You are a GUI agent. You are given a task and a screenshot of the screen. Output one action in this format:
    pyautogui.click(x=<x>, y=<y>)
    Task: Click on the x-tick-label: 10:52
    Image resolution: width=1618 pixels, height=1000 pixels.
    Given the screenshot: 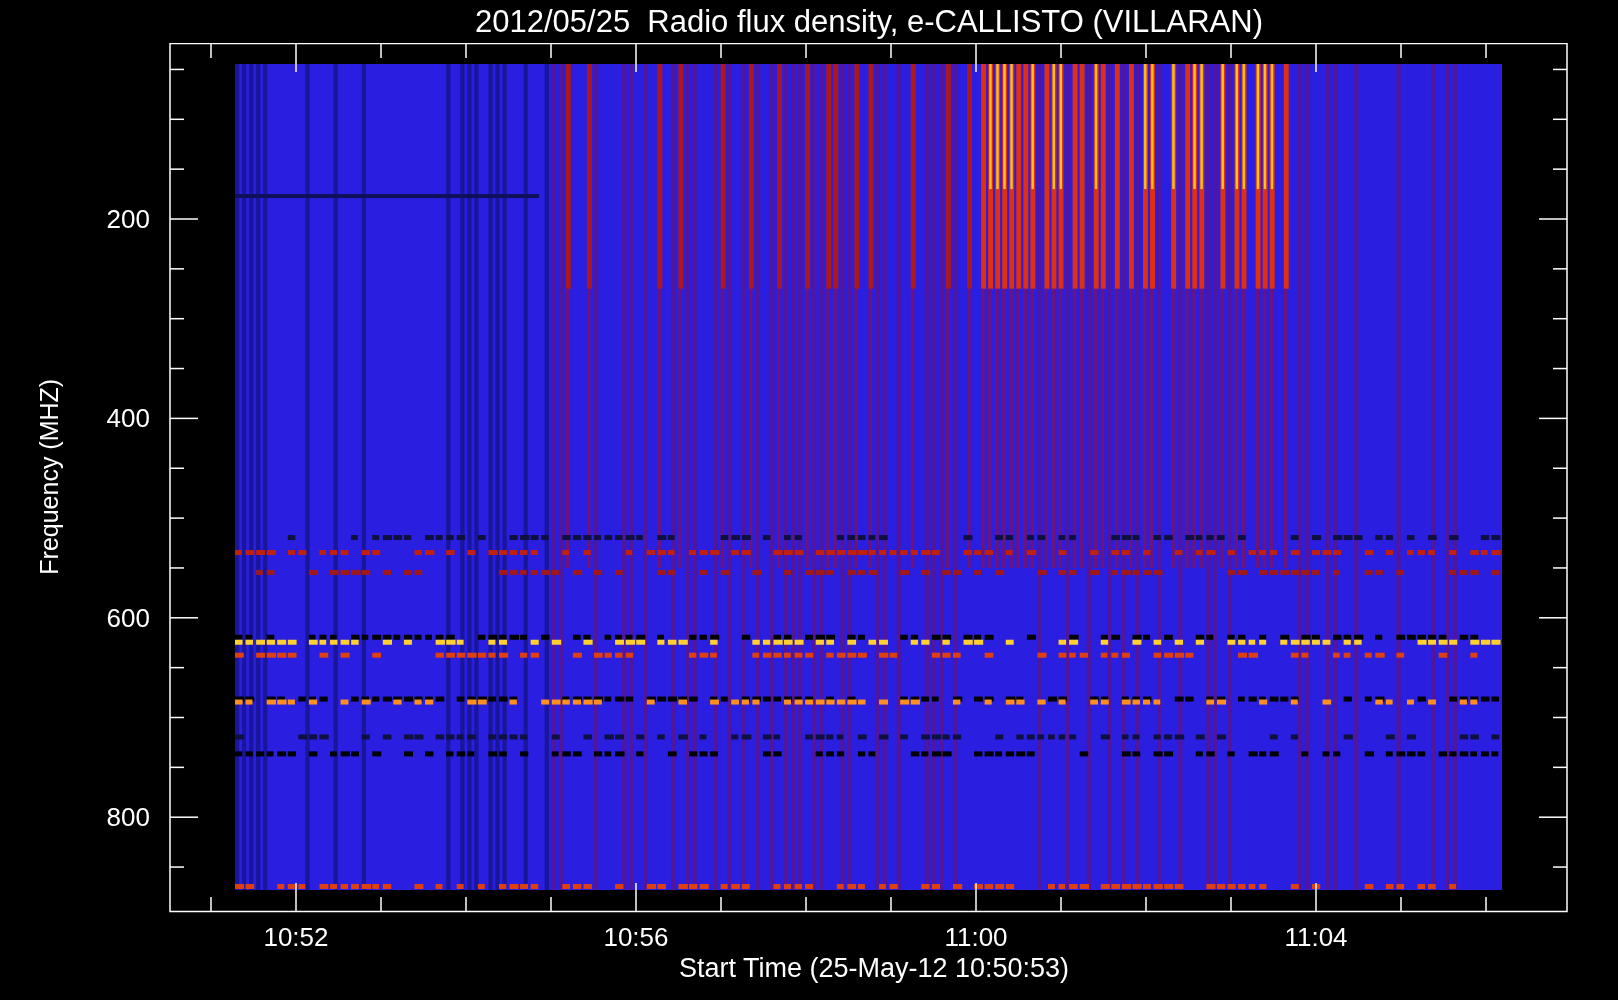 What is the action you would take?
    pyautogui.click(x=296, y=937)
    